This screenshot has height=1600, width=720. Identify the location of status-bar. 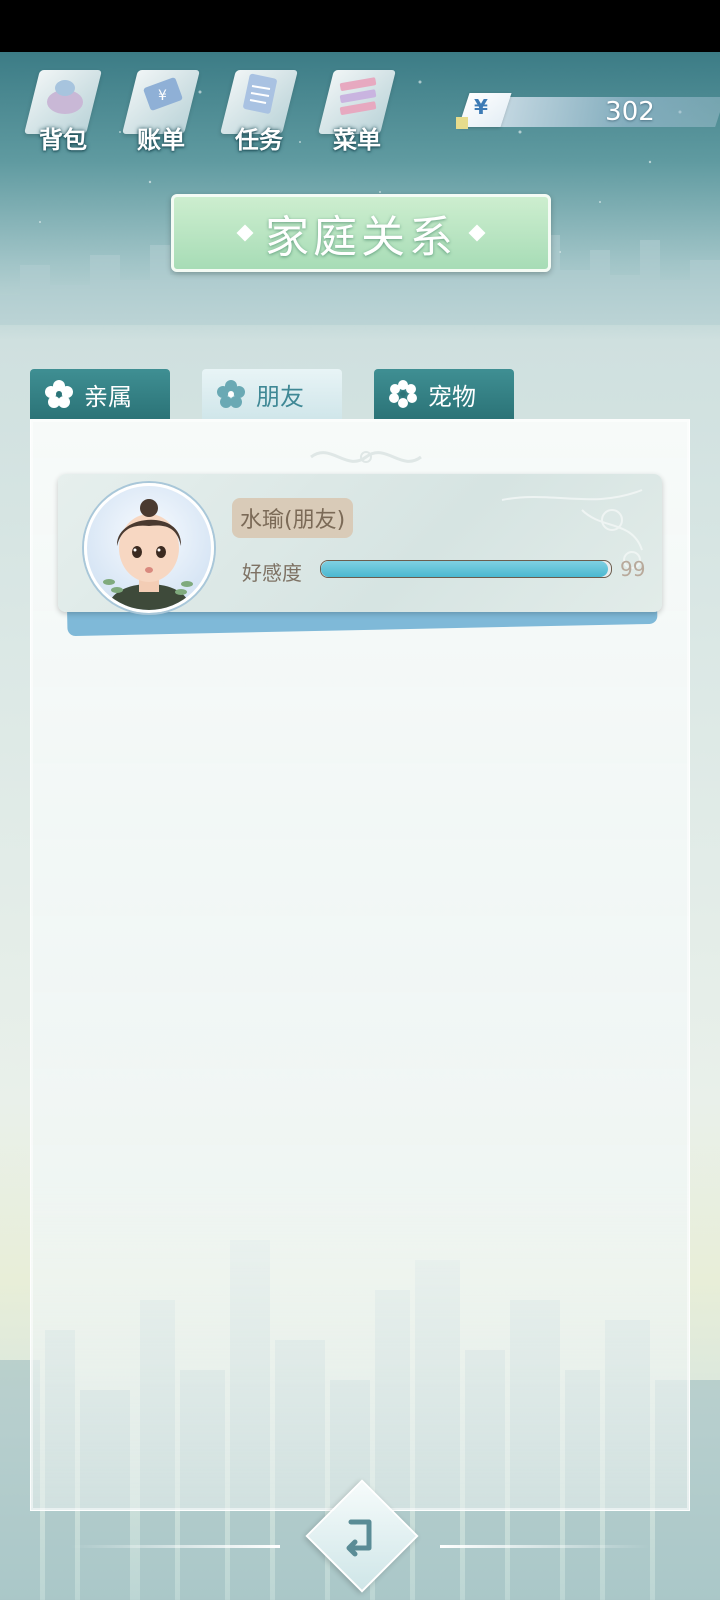
(360, 26).